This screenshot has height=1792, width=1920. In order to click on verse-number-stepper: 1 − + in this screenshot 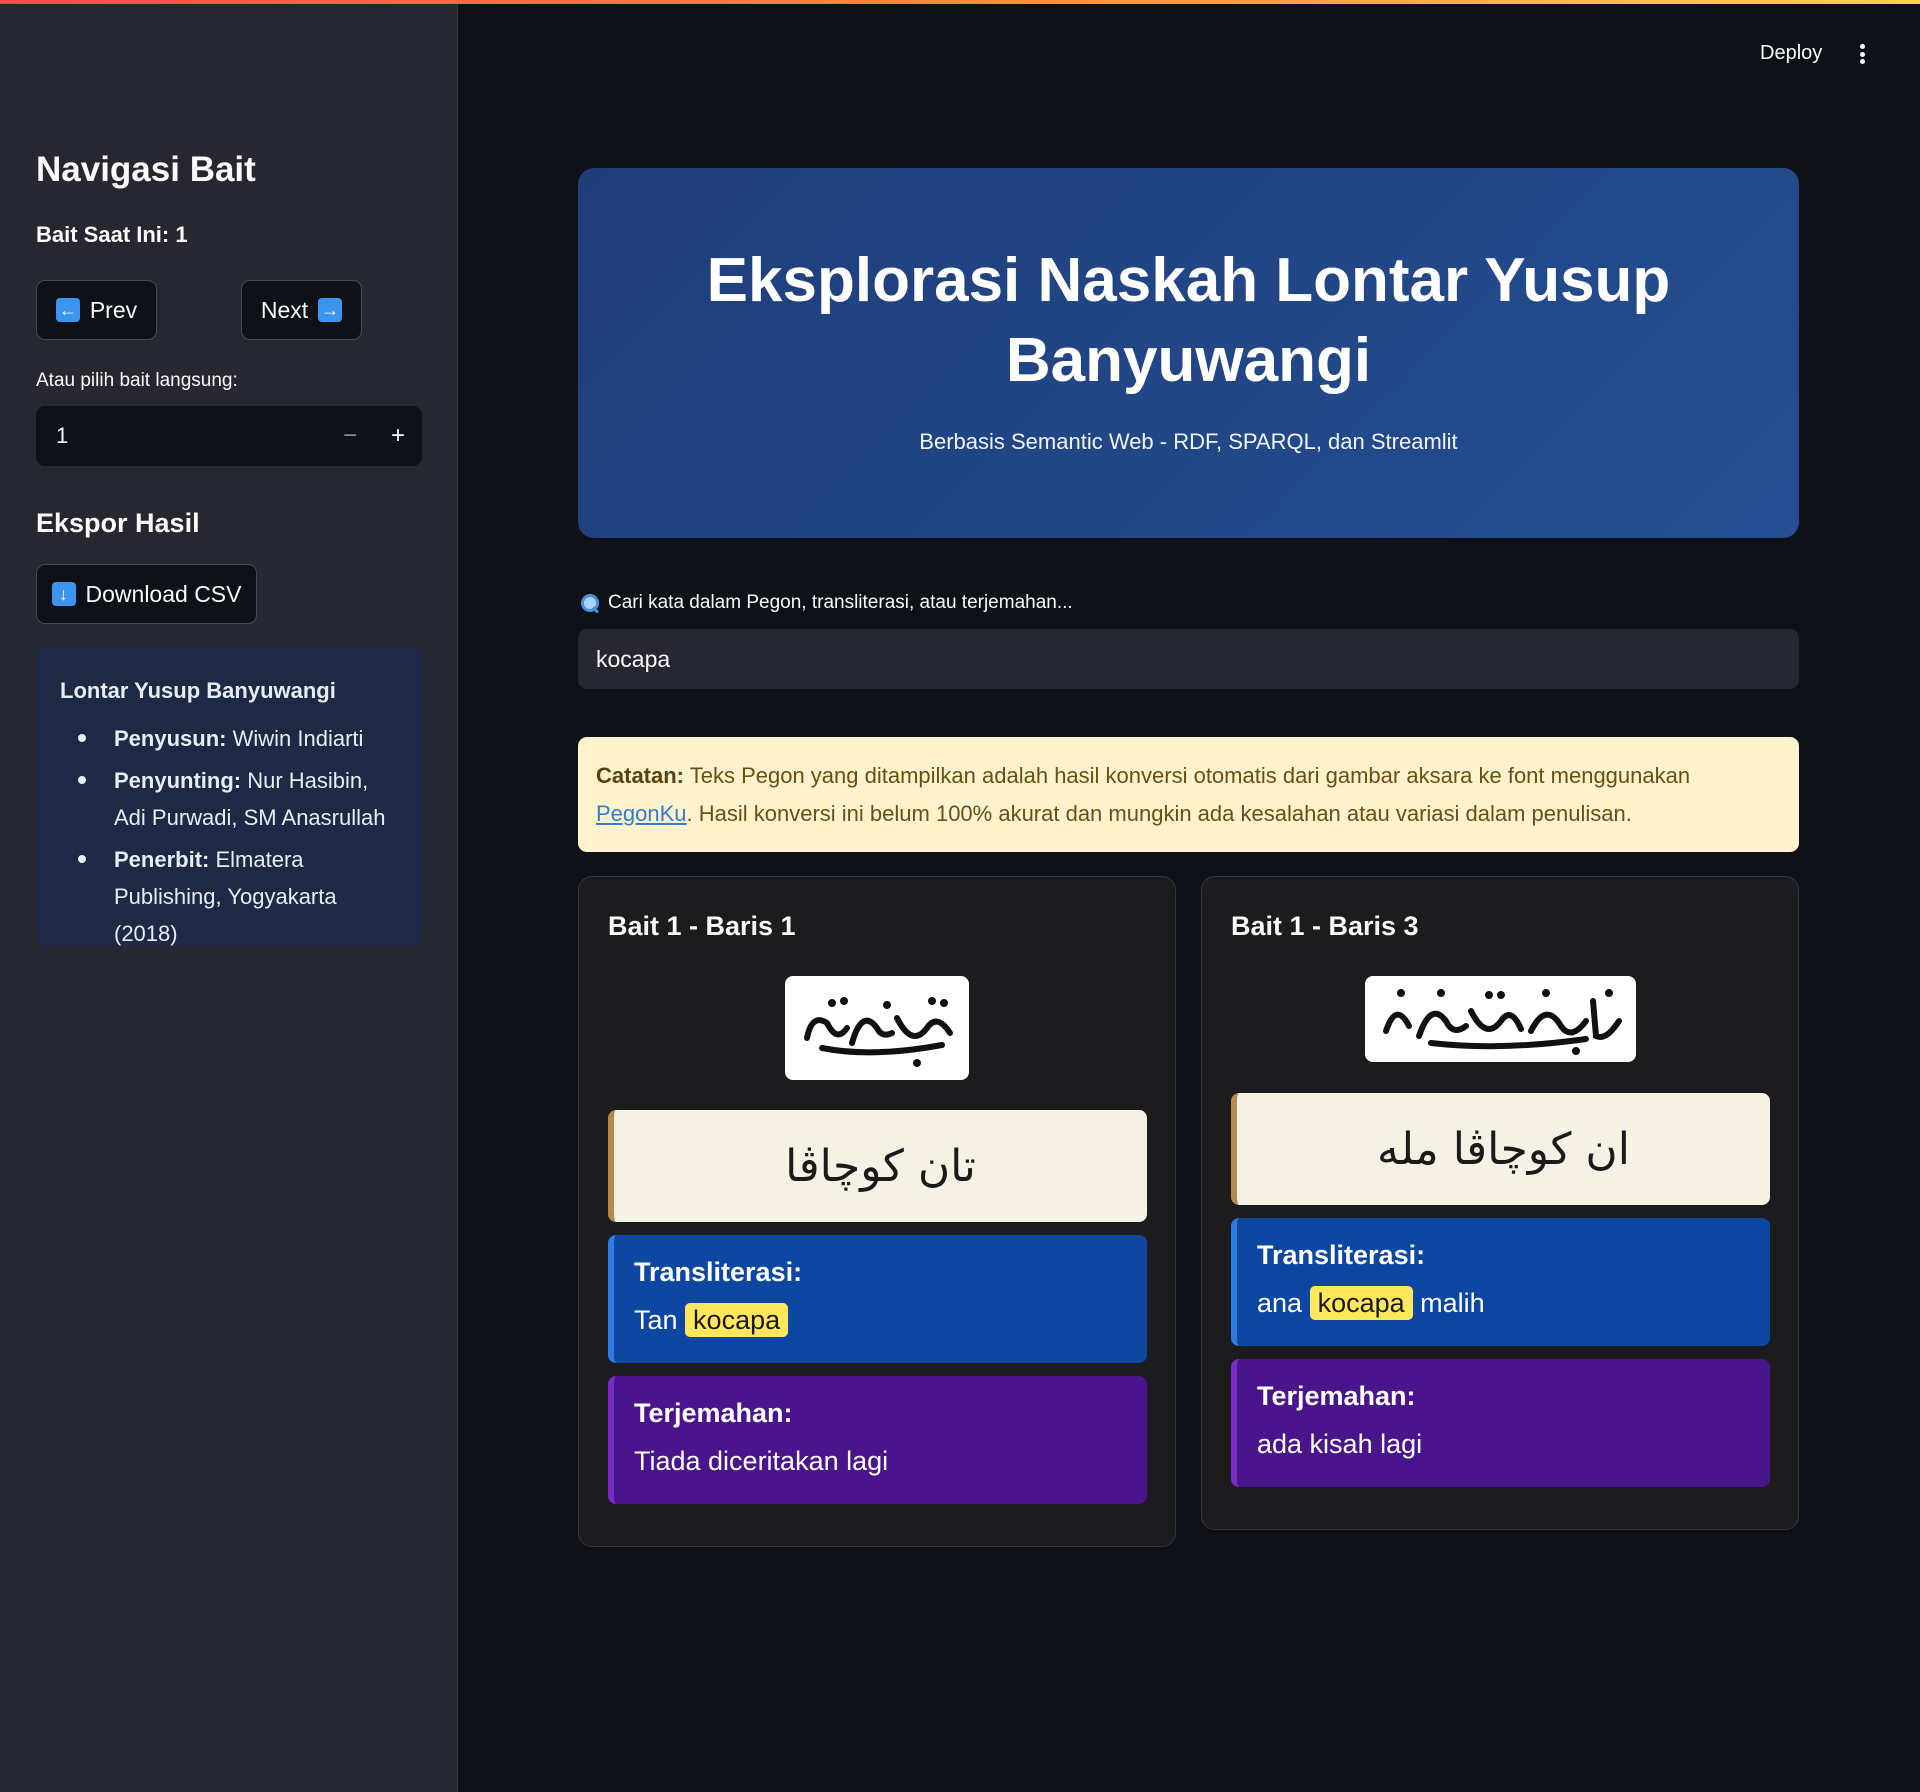, I will do `click(229, 436)`.